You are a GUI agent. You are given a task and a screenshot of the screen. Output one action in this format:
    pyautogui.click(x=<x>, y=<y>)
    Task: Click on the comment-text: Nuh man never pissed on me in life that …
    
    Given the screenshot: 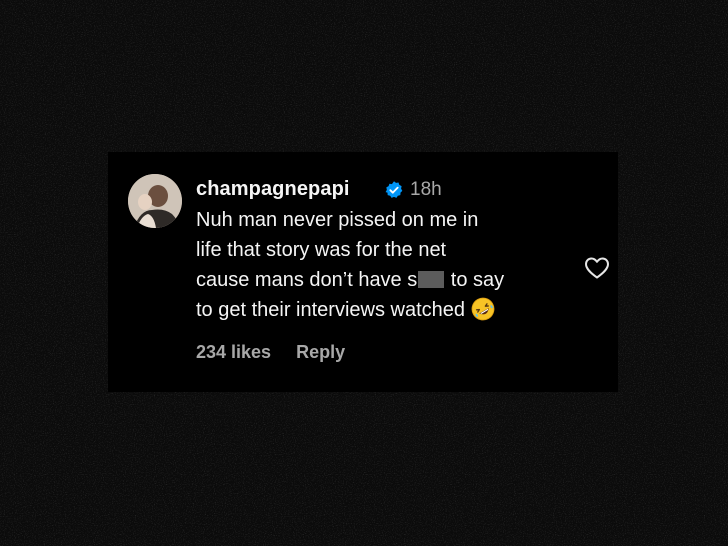 What is the action you would take?
    pyautogui.click(x=396, y=265)
    